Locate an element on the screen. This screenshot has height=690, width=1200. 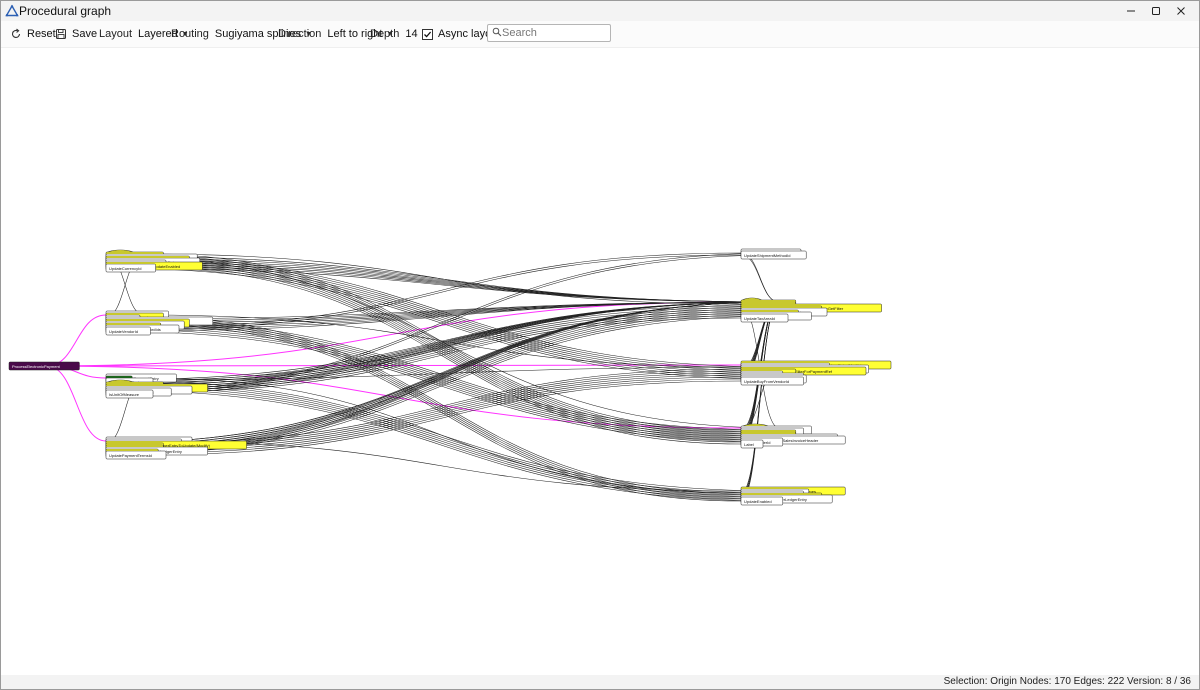
graph-node-label: UpdatePaymentTermsId is located at coordinates (130, 455).